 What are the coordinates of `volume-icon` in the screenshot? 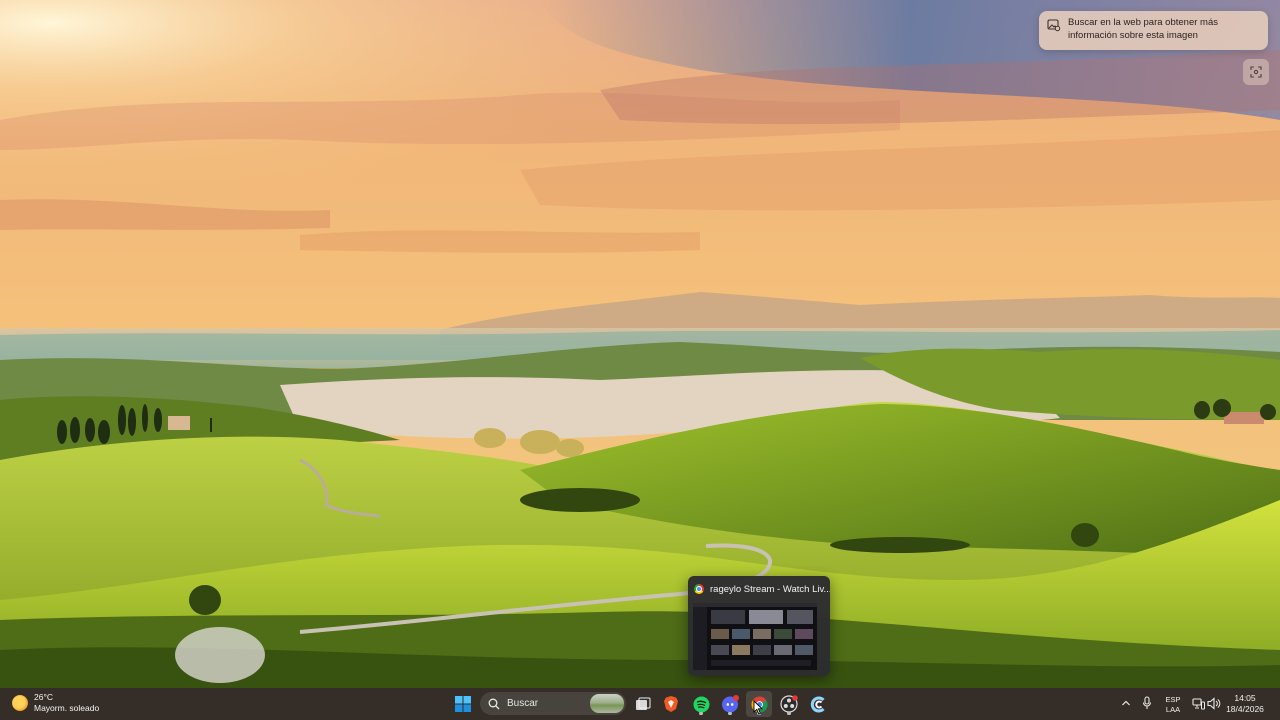 It's located at (1214, 703).